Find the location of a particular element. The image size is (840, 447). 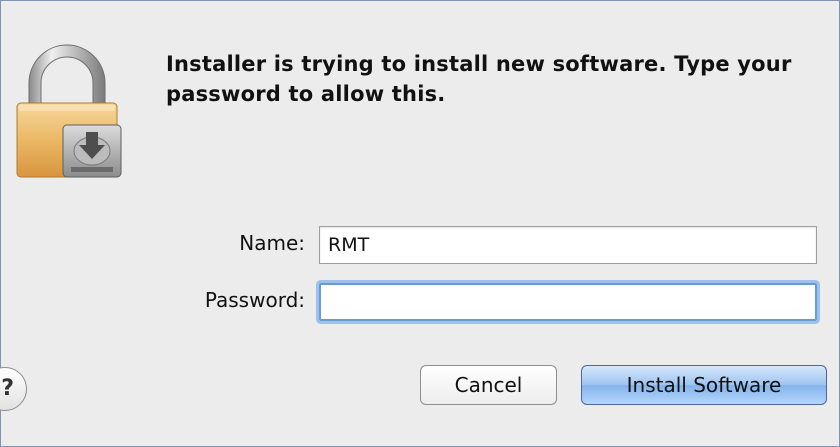

cancel-button: Cancel is located at coordinates (488, 385).